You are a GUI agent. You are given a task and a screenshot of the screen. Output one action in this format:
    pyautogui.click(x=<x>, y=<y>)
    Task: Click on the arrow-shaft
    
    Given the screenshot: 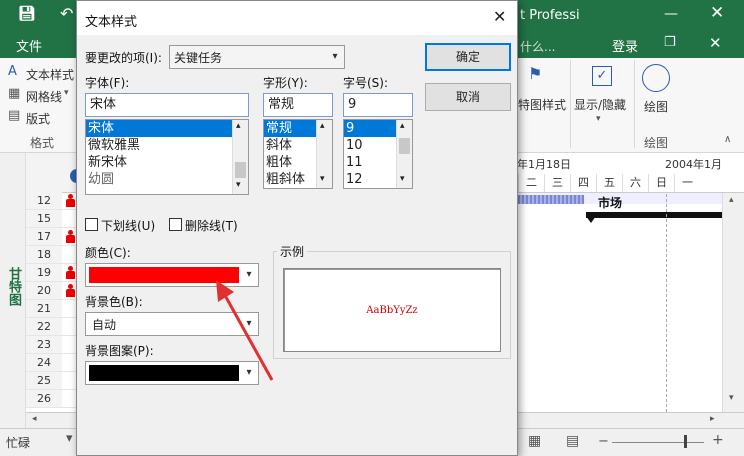 What is the action you would take?
    pyautogui.click(x=247, y=335)
    